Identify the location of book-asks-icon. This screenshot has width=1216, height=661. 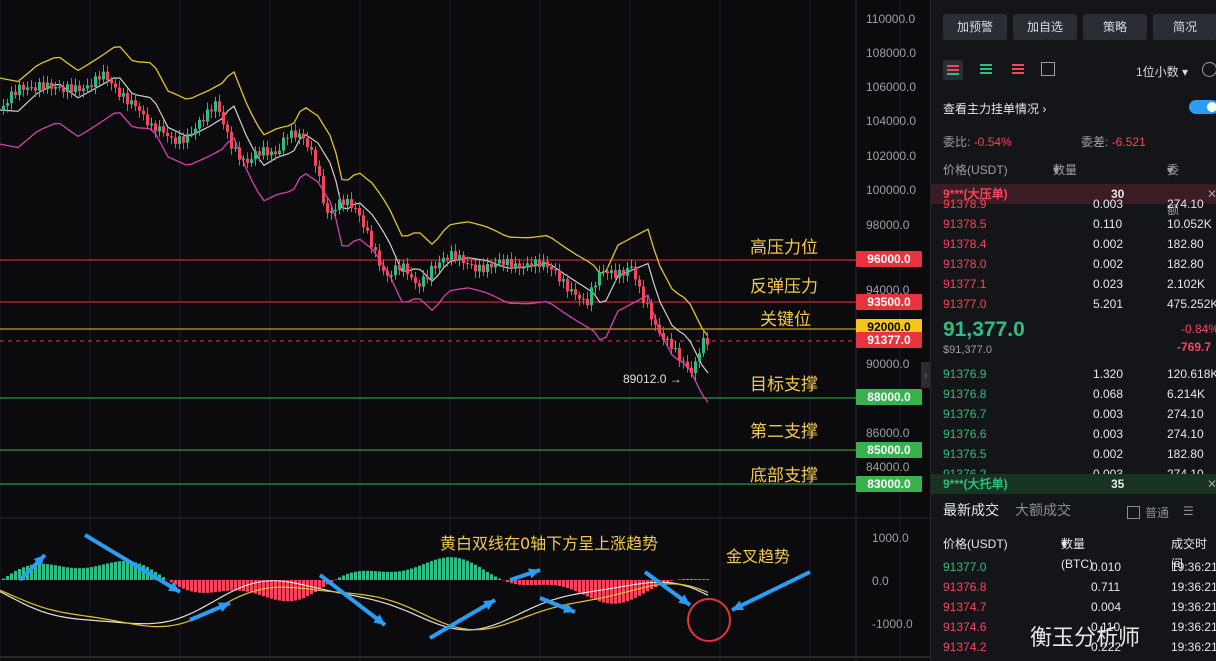
(1018, 69).